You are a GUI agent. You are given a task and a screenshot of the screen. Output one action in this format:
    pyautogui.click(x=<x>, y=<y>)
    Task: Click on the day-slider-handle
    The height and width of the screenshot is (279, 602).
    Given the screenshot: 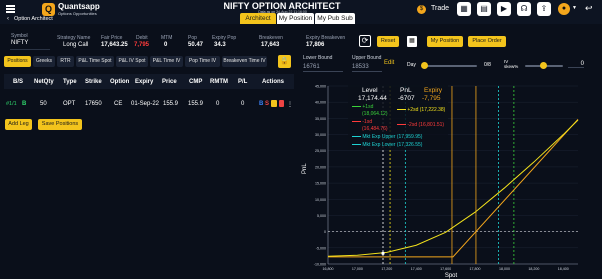 What is the action you would take?
    pyautogui.click(x=424, y=65)
    